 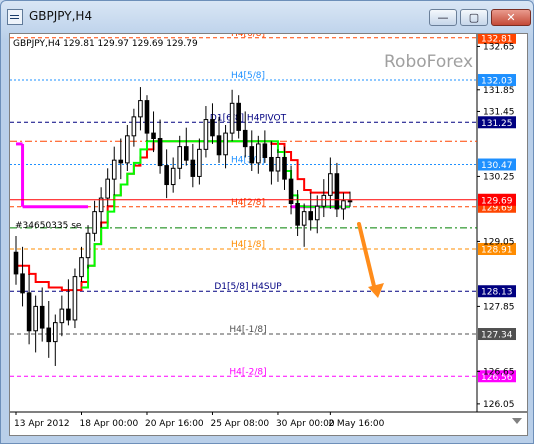 I want to click on symbol-info: GBPJPY,H4 129.81 129.97 129.69 129.79, so click(x=105, y=44).